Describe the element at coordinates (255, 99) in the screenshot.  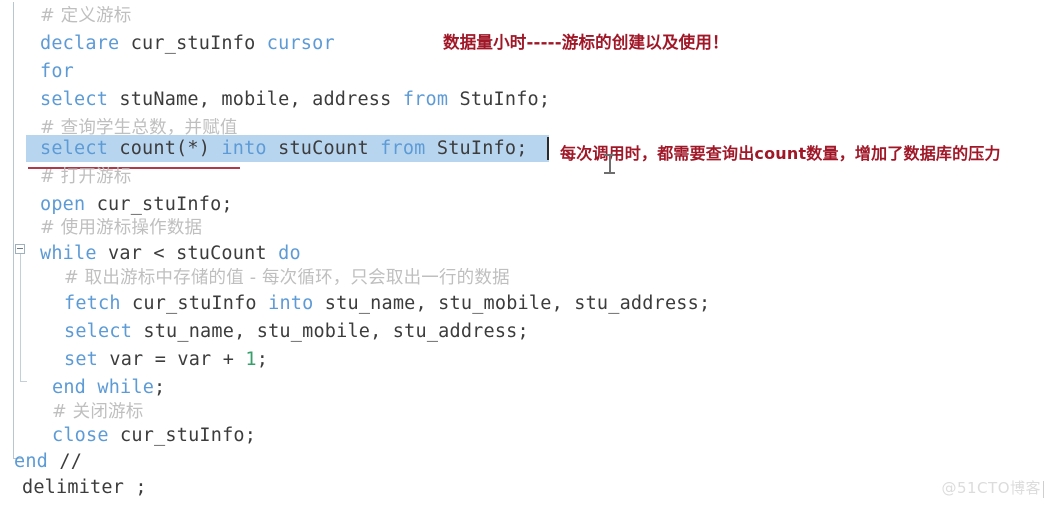
I see `column-list: stuName, mobile, address` at that location.